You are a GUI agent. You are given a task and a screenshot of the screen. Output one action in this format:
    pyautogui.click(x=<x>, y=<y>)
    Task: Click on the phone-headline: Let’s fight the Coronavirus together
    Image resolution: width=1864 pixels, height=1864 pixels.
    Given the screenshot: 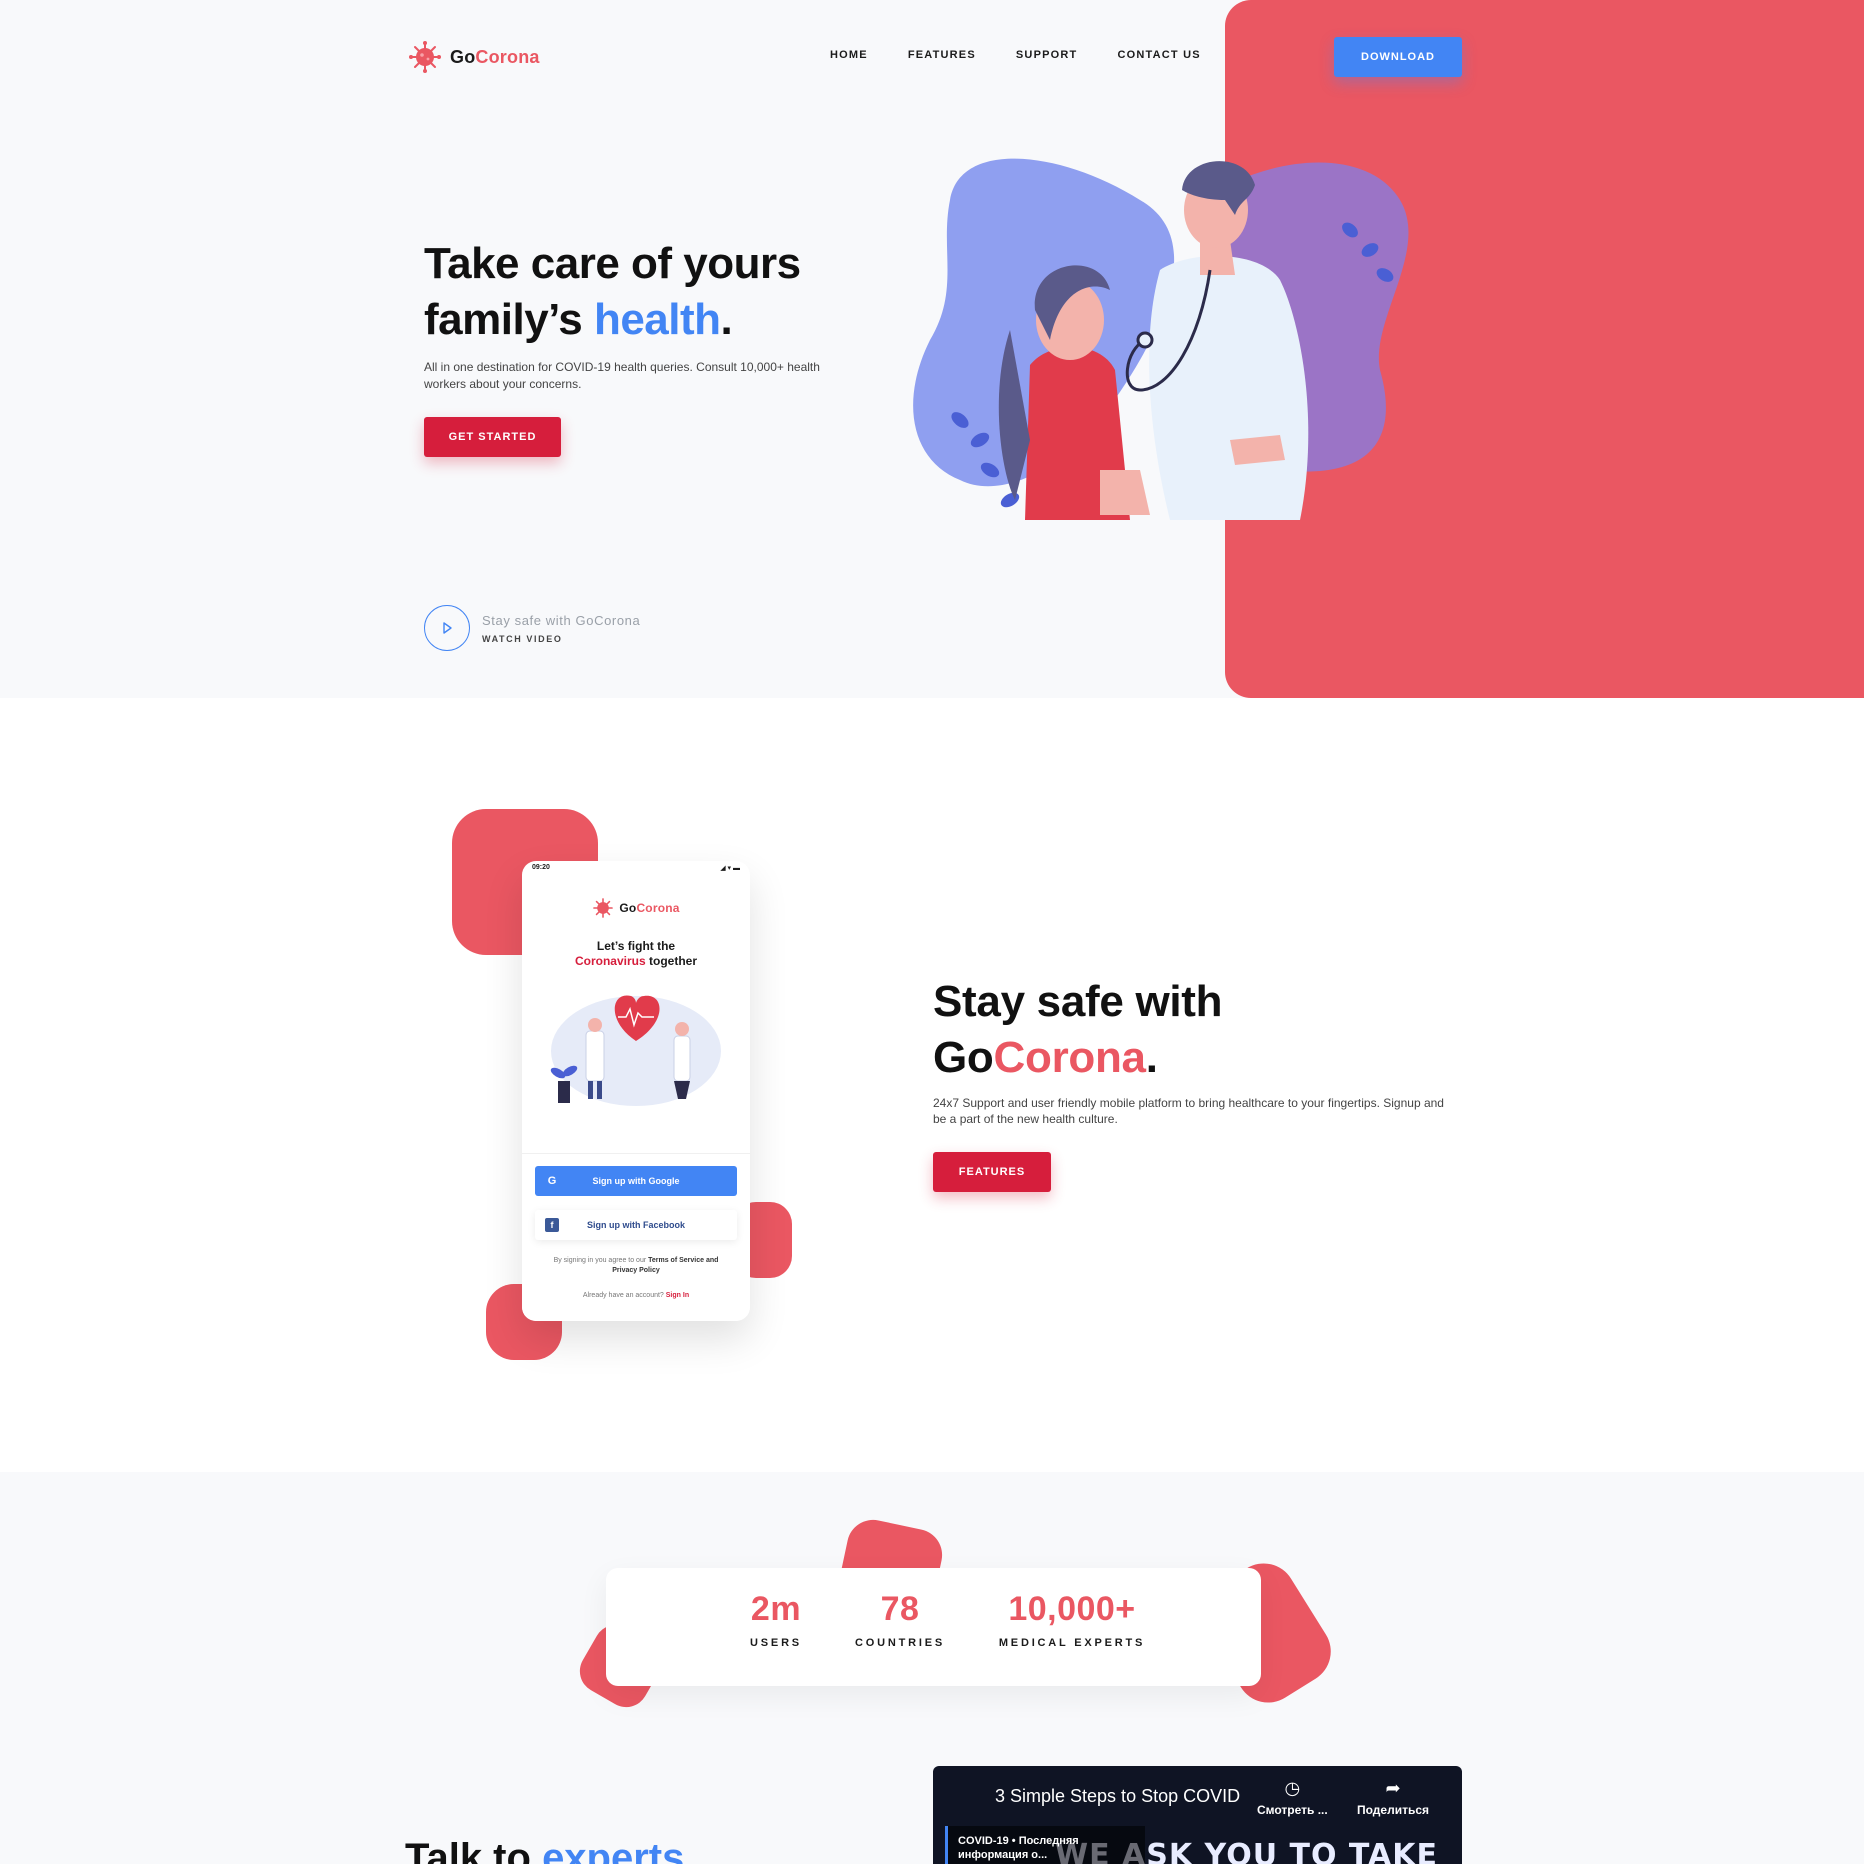 What is the action you would take?
    pyautogui.click(x=636, y=954)
    